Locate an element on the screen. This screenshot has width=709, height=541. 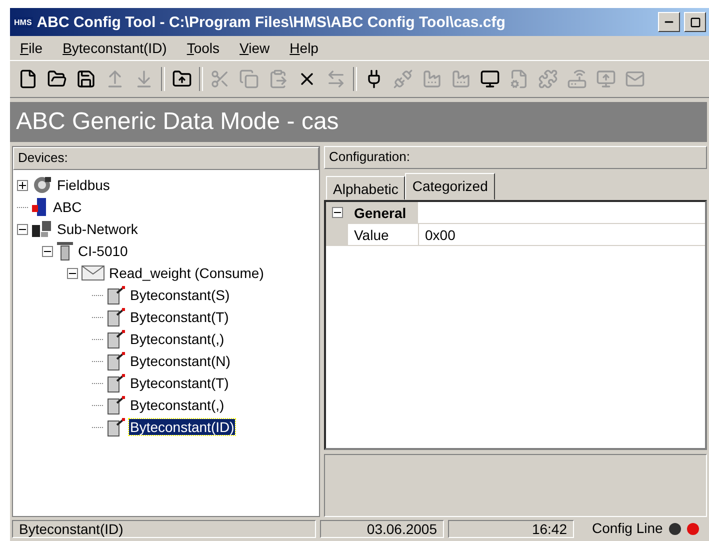
status-date: 03.06.2005 is located at coordinates (382, 529).